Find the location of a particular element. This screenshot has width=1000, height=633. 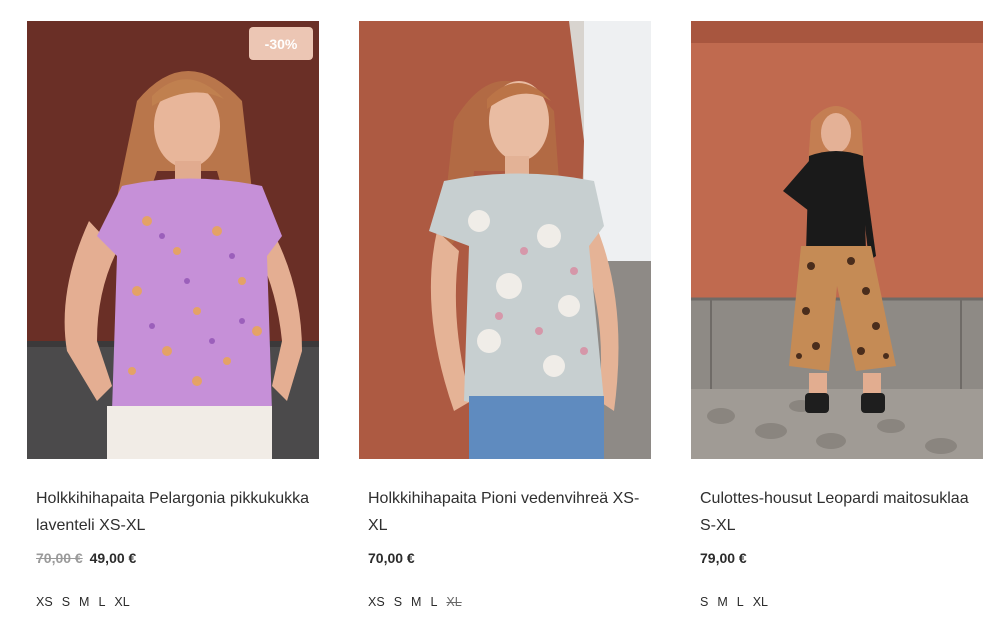

price-row: 70,00 € is located at coordinates (509, 560).